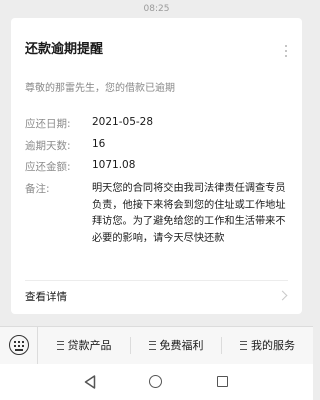 This screenshot has width=320, height=400. I want to click on menu-item-loan-products: 贷款产品, so click(84, 345).